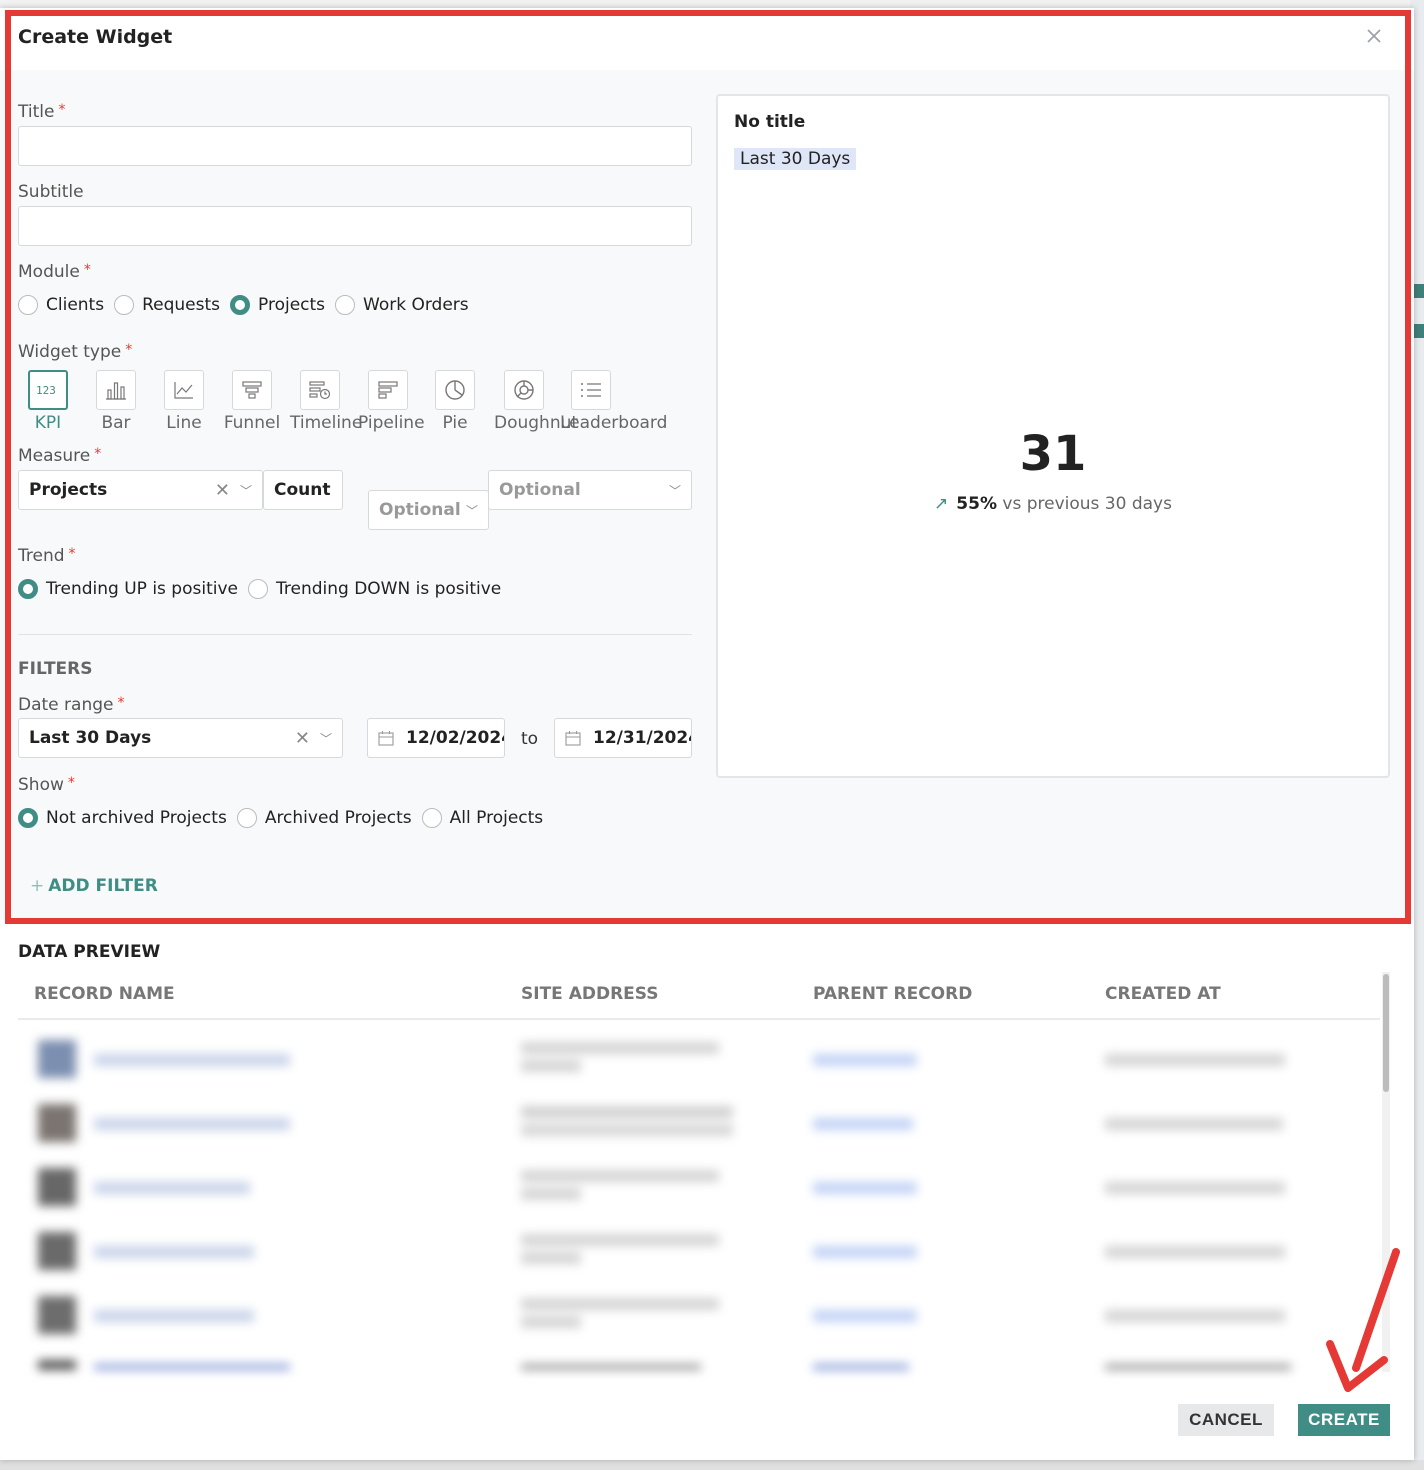  What do you see at coordinates (94, 886) in the screenshot?
I see `add-filter-button: + ADD FILTER` at bounding box center [94, 886].